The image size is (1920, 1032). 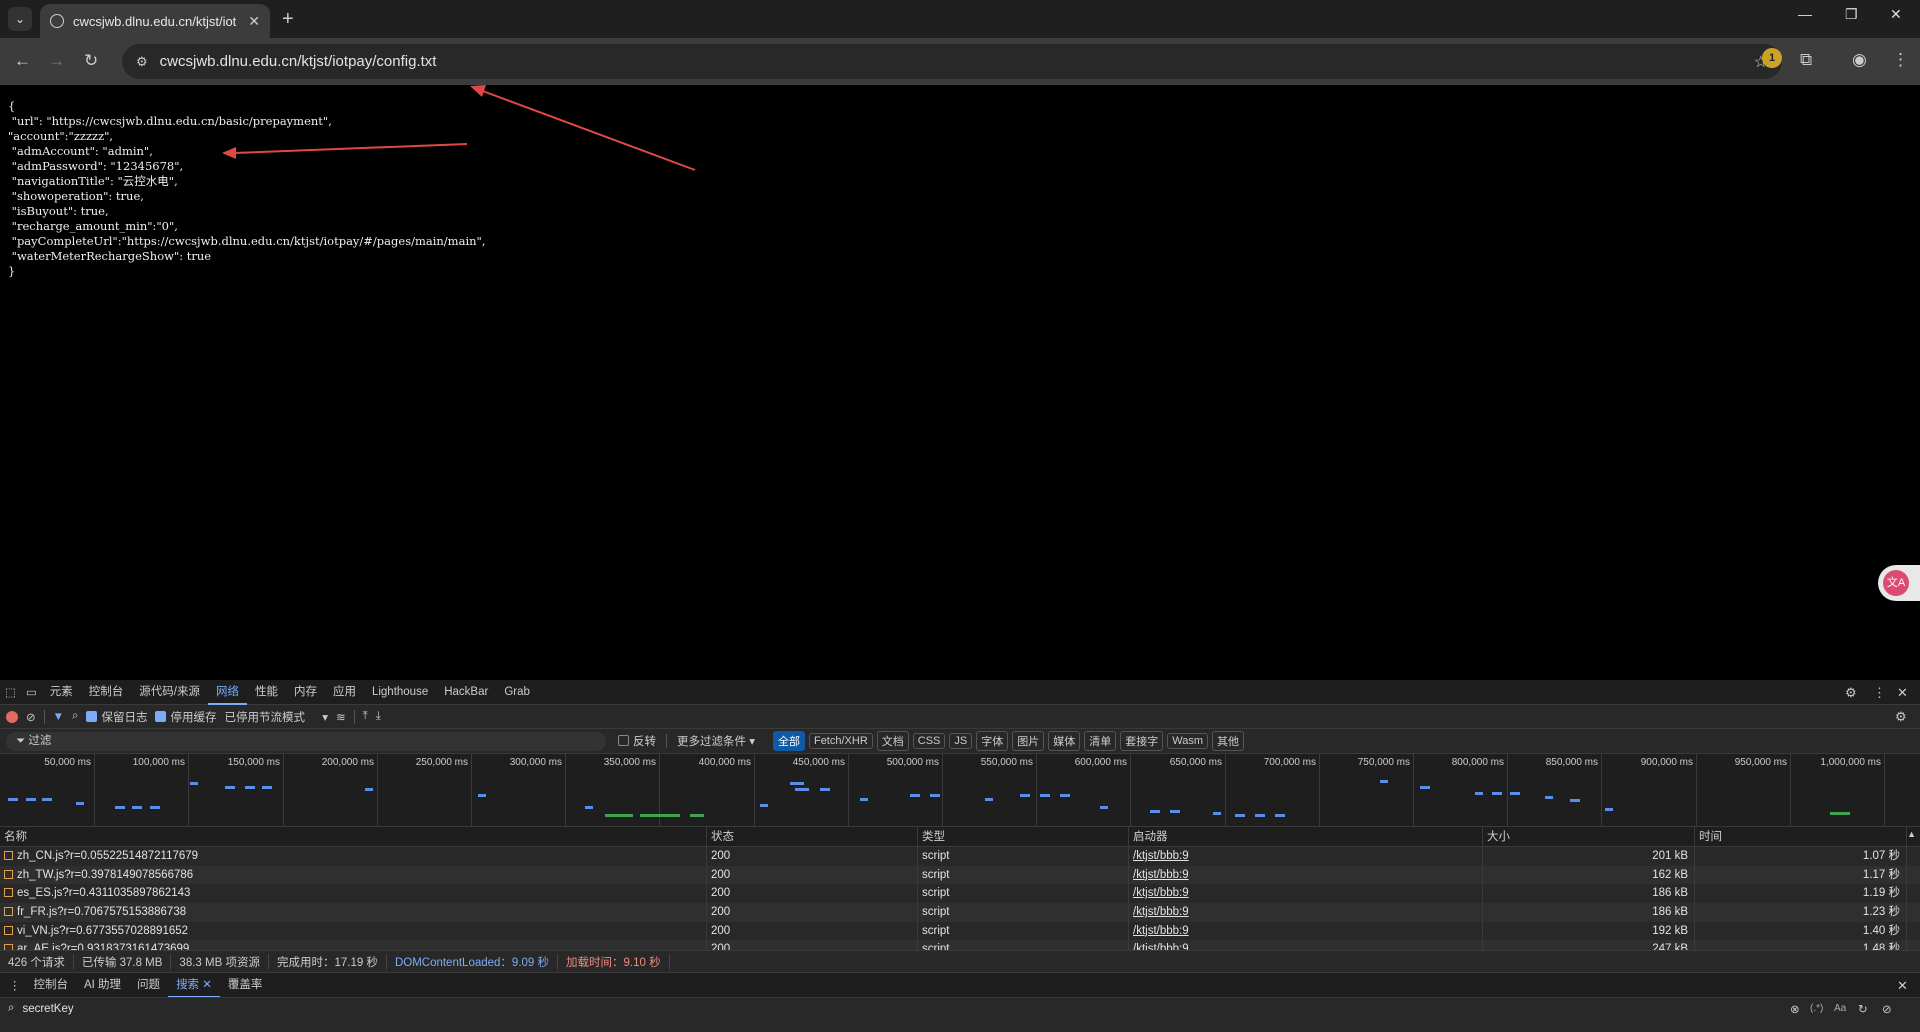 What do you see at coordinates (1896, 14) in the screenshot?
I see `close-window-button: ✕` at bounding box center [1896, 14].